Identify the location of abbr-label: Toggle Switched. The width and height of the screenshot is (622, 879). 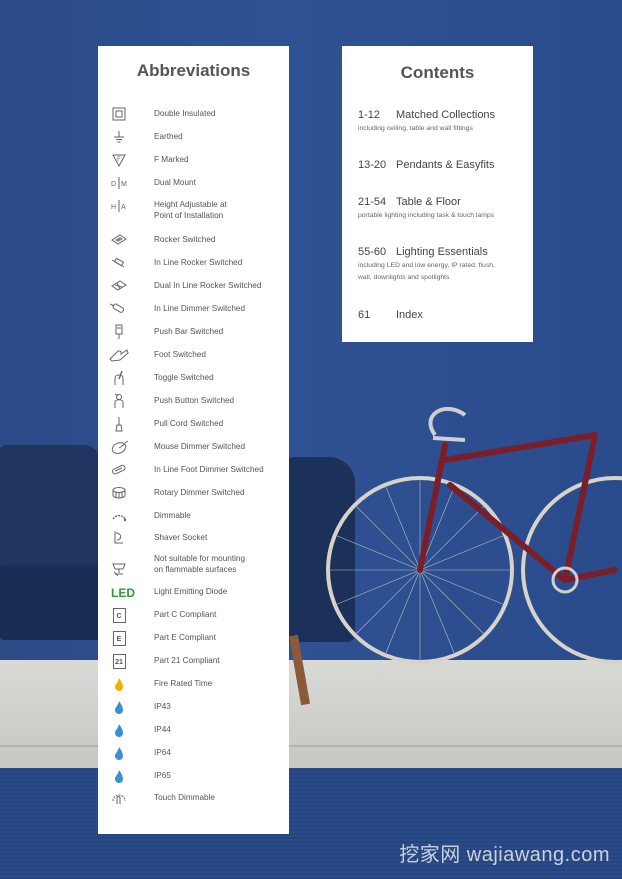
(184, 377).